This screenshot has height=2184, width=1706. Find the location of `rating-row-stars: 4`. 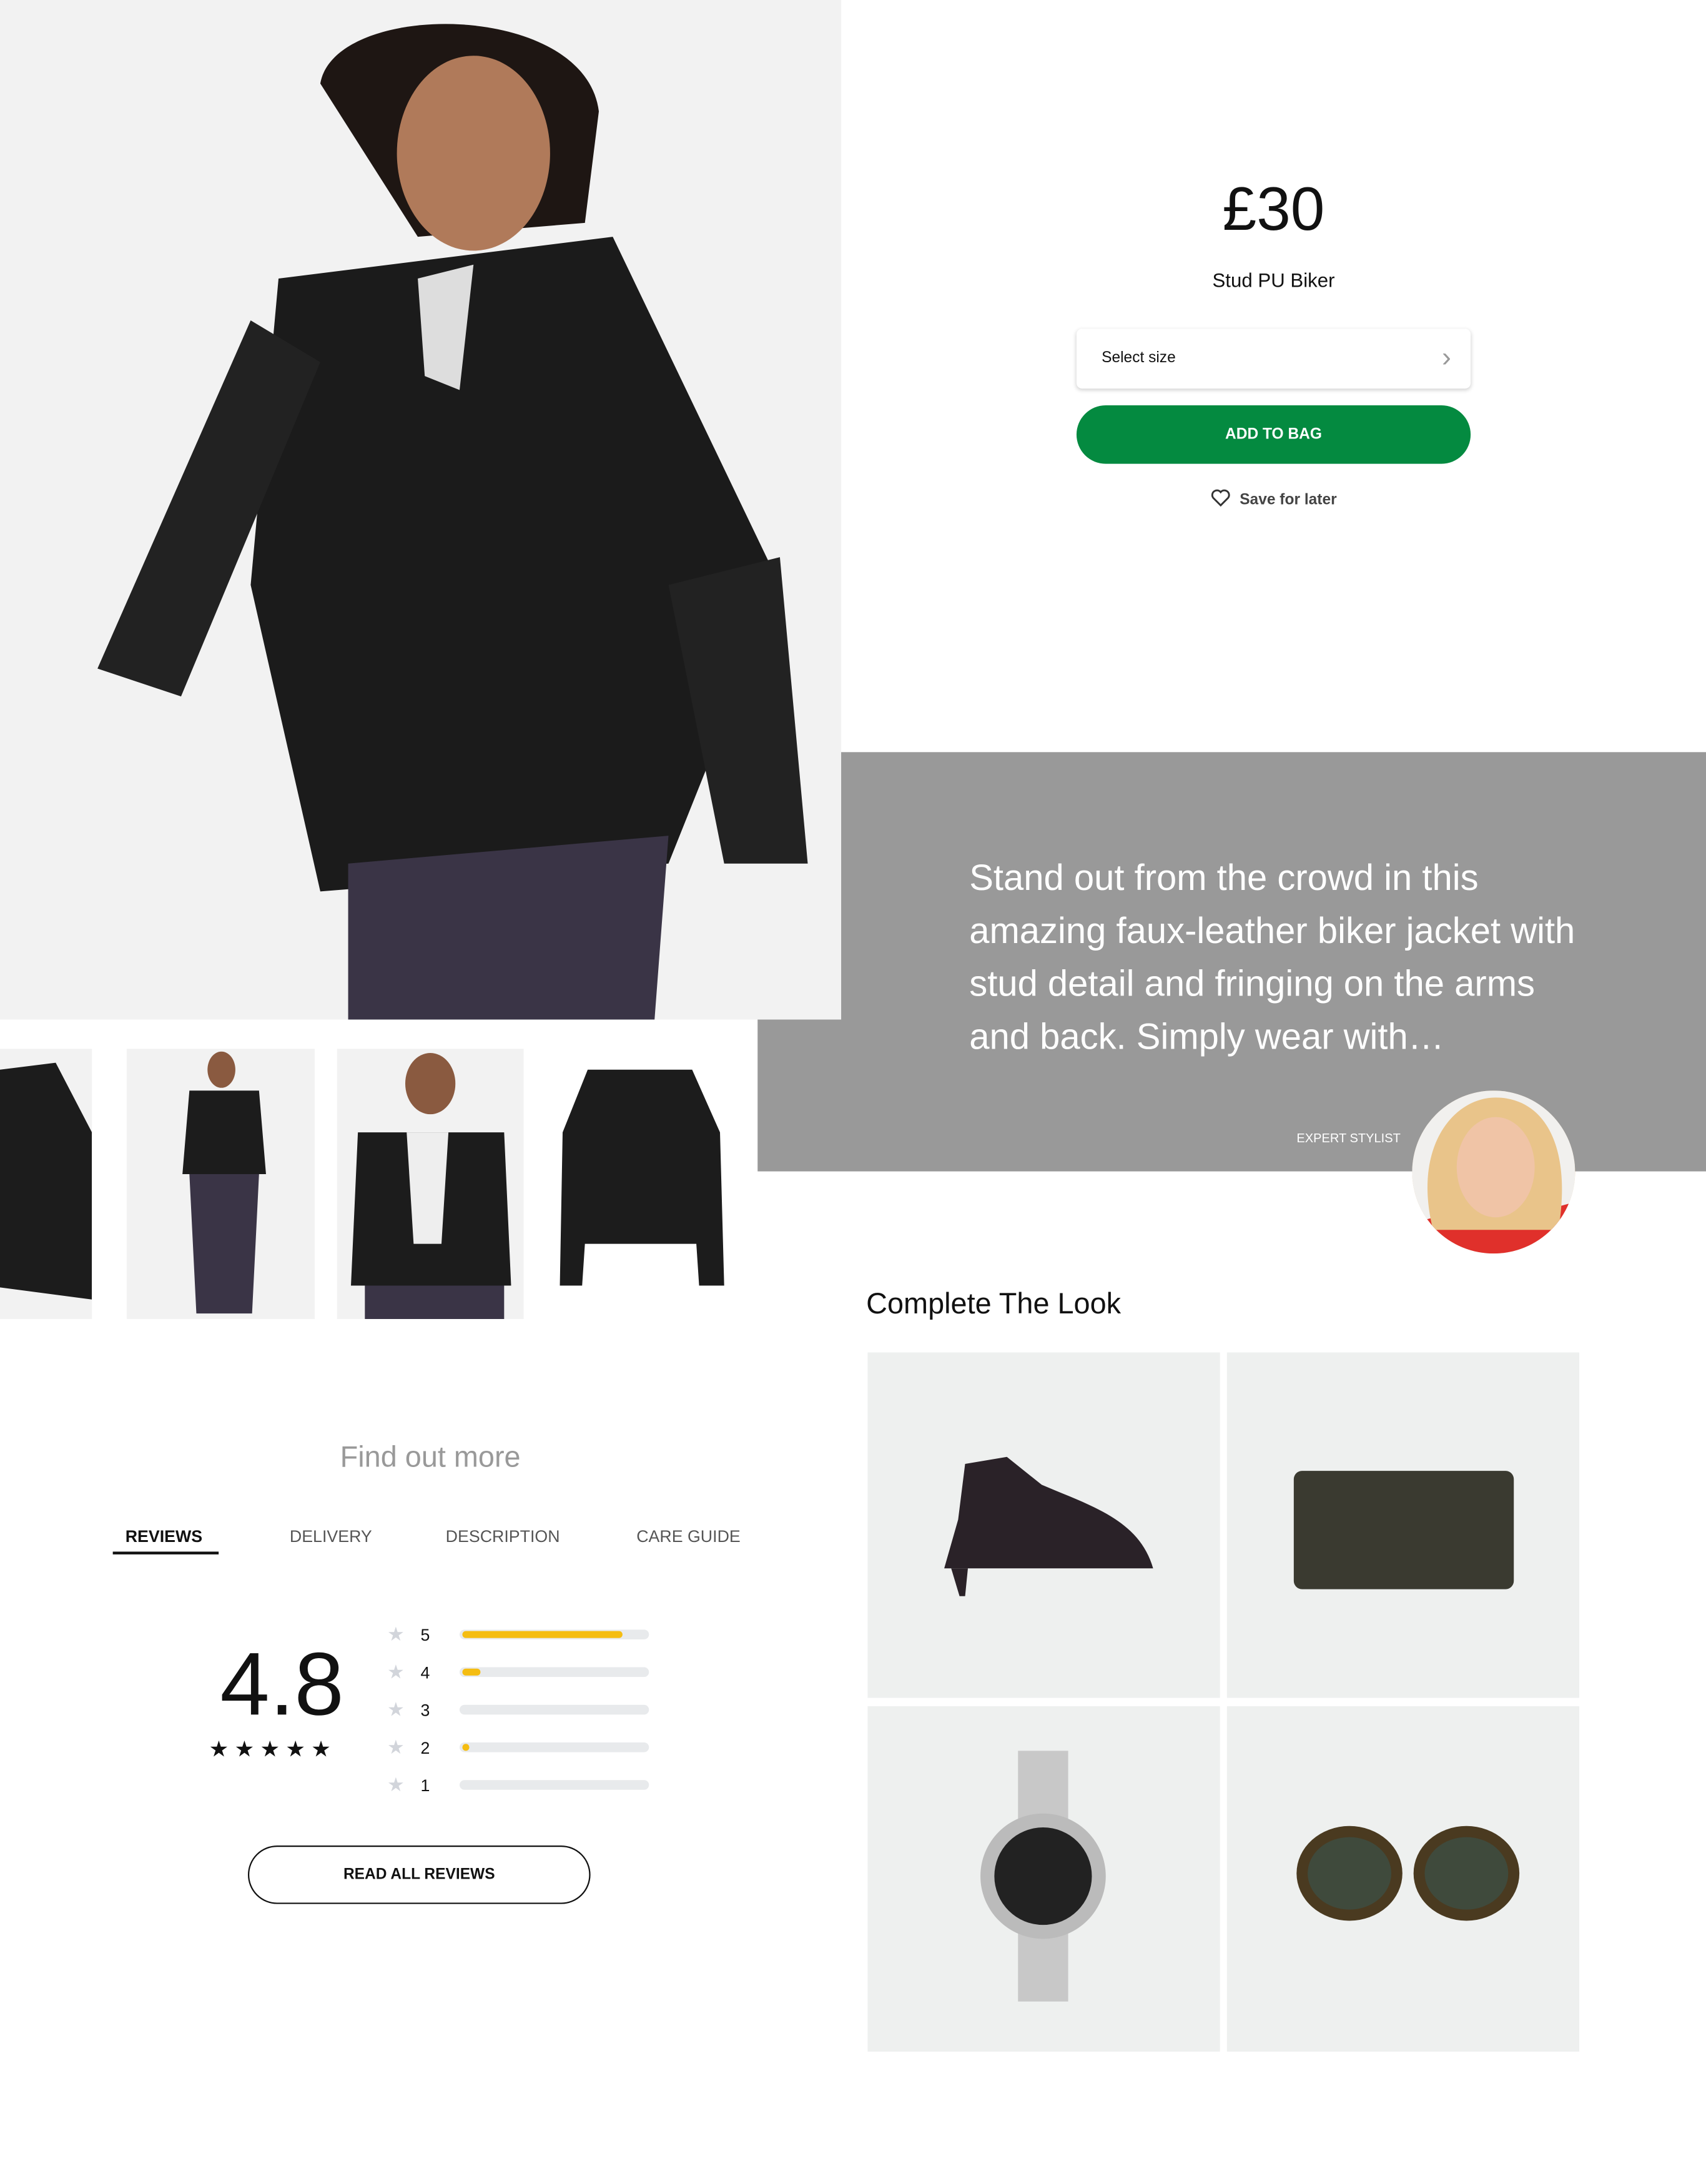

rating-row-stars: 4 is located at coordinates (425, 1673).